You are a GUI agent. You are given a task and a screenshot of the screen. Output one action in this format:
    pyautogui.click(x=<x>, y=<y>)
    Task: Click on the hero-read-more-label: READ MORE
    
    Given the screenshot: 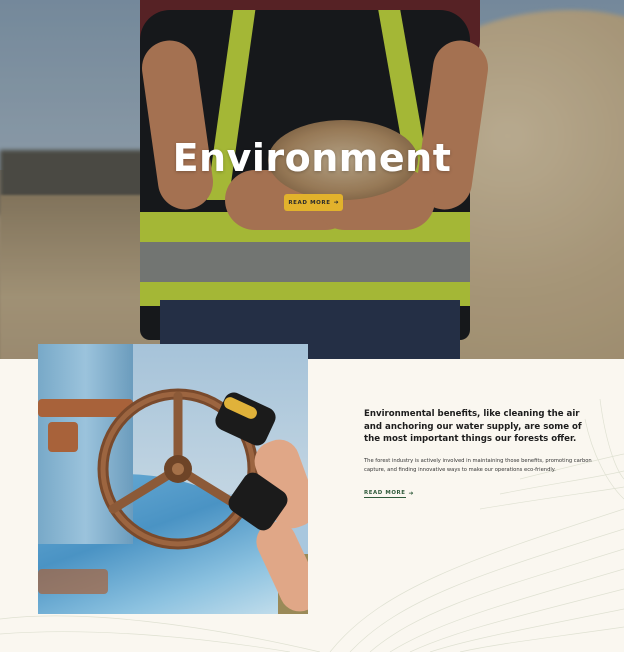 What is the action you would take?
    pyautogui.click(x=309, y=202)
    